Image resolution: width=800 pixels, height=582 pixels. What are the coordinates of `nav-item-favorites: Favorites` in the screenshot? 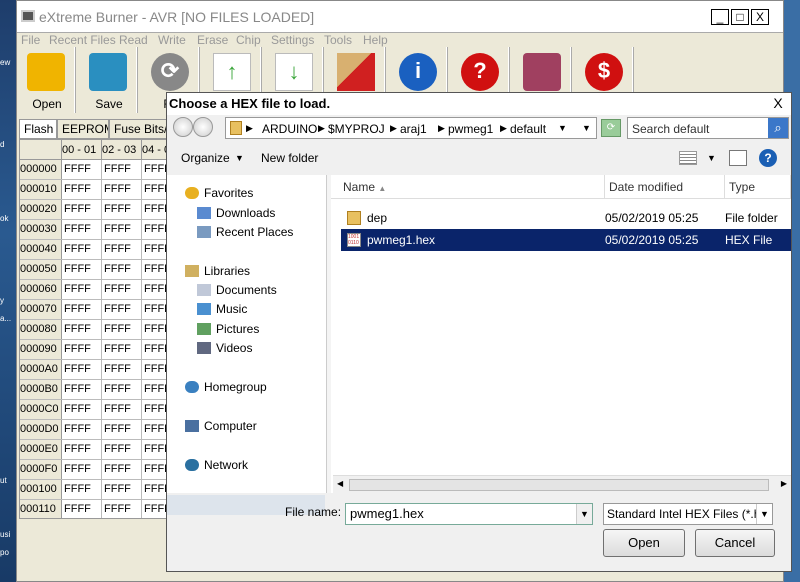 It's located at (219, 193).